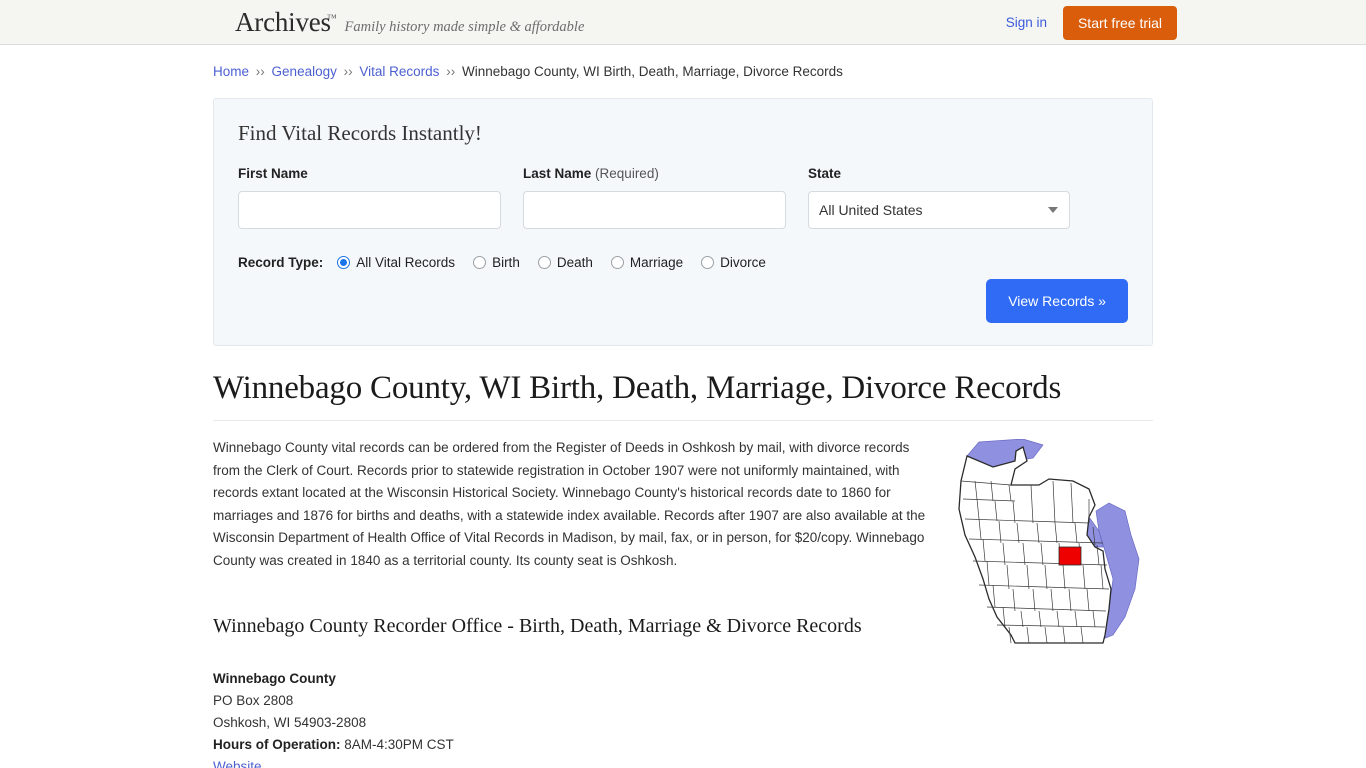 This screenshot has height=768, width=1366. I want to click on first-name-field-group: First Name, so click(369, 198).